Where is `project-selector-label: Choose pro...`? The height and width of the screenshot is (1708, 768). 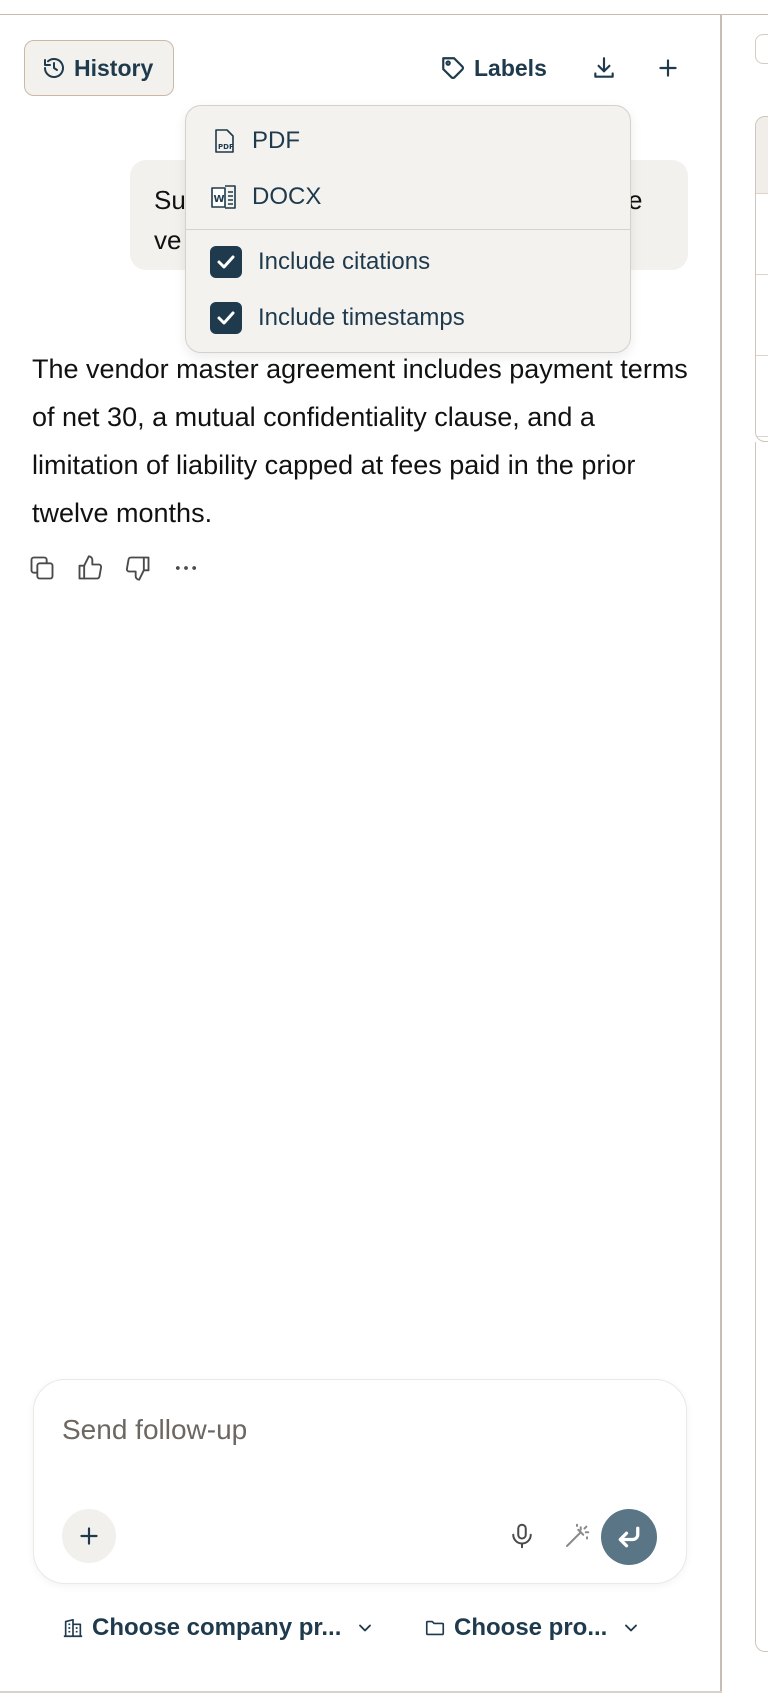
project-selector-label: Choose pro... is located at coordinates (531, 1627).